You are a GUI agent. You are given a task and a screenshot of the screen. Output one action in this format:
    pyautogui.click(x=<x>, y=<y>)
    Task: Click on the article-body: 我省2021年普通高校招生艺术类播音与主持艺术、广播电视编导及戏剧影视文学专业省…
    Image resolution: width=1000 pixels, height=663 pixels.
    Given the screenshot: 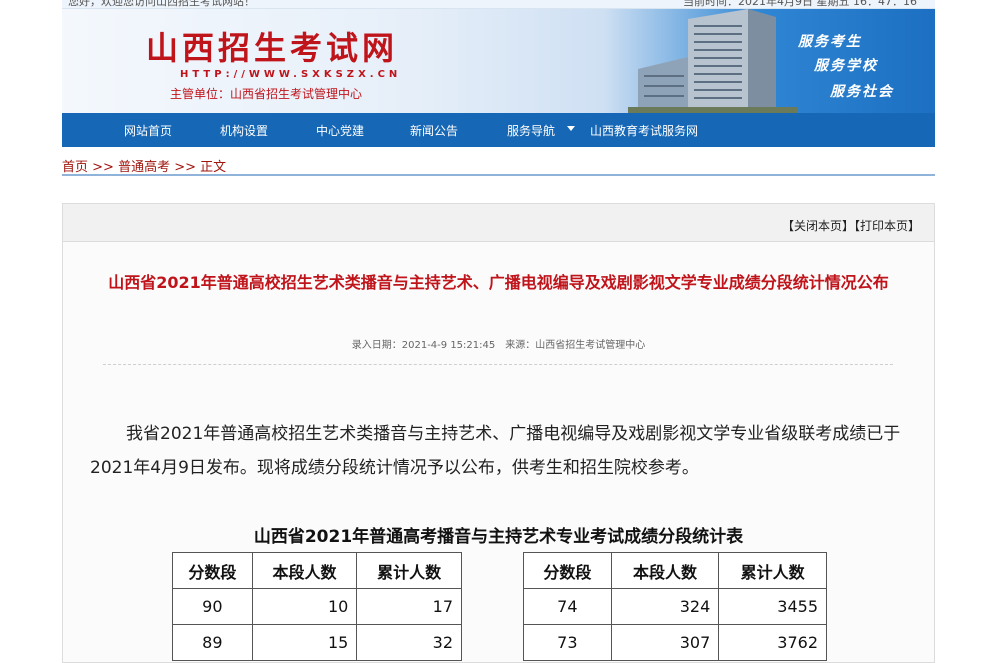 What is the action you would take?
    pyautogui.click(x=495, y=451)
    